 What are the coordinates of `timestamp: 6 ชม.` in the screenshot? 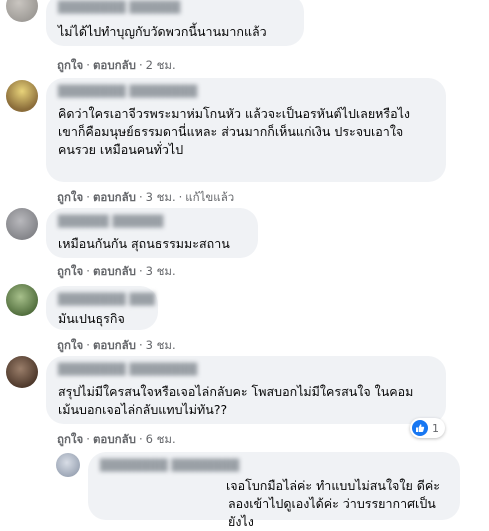 It's located at (161, 439).